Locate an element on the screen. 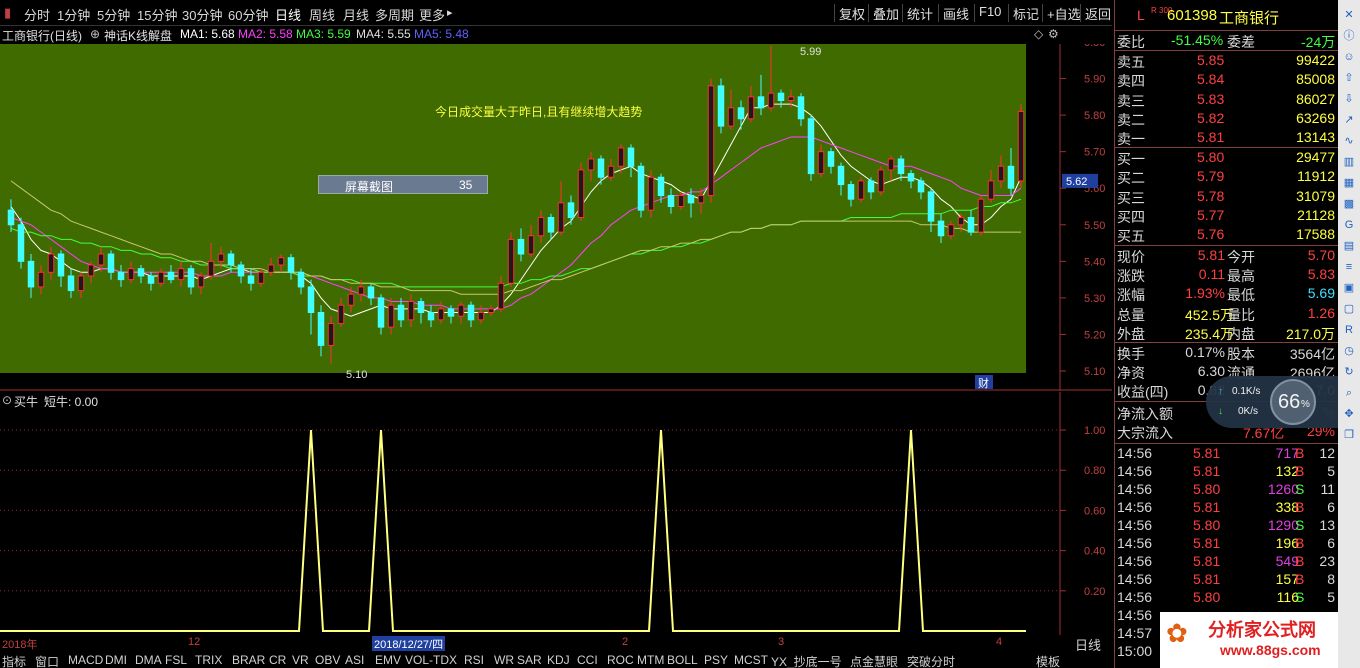  ask-row: 卖二 5.82 63269 is located at coordinates (1227, 118).